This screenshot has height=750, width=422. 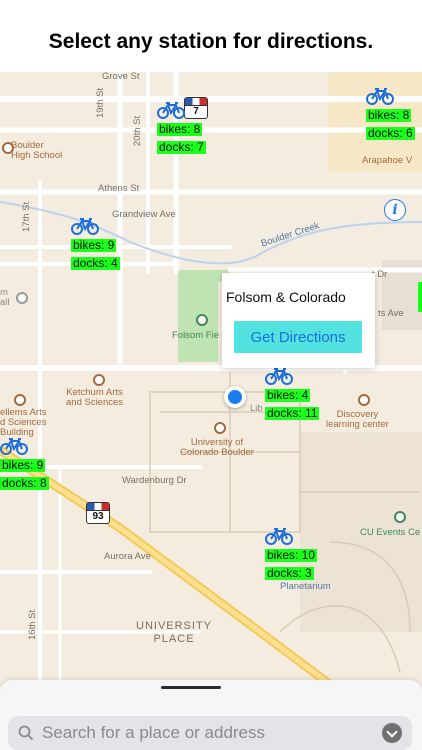 What do you see at coordinates (390, 133) in the screenshot?
I see `station-docks: docks: 6` at bounding box center [390, 133].